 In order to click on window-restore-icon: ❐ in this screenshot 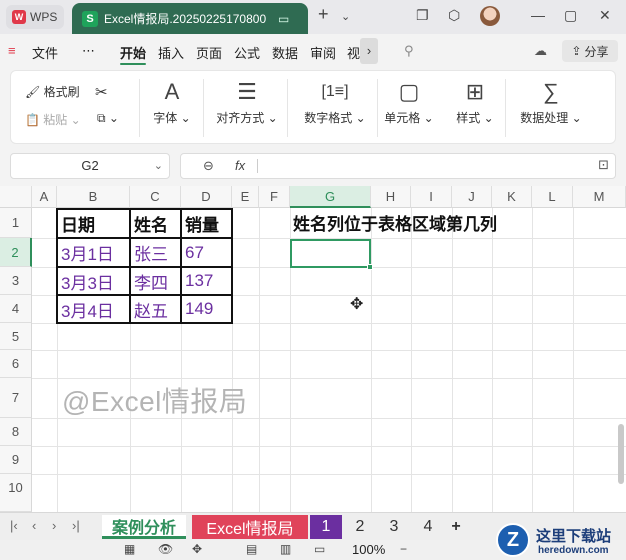, I will do `click(422, 15)`.